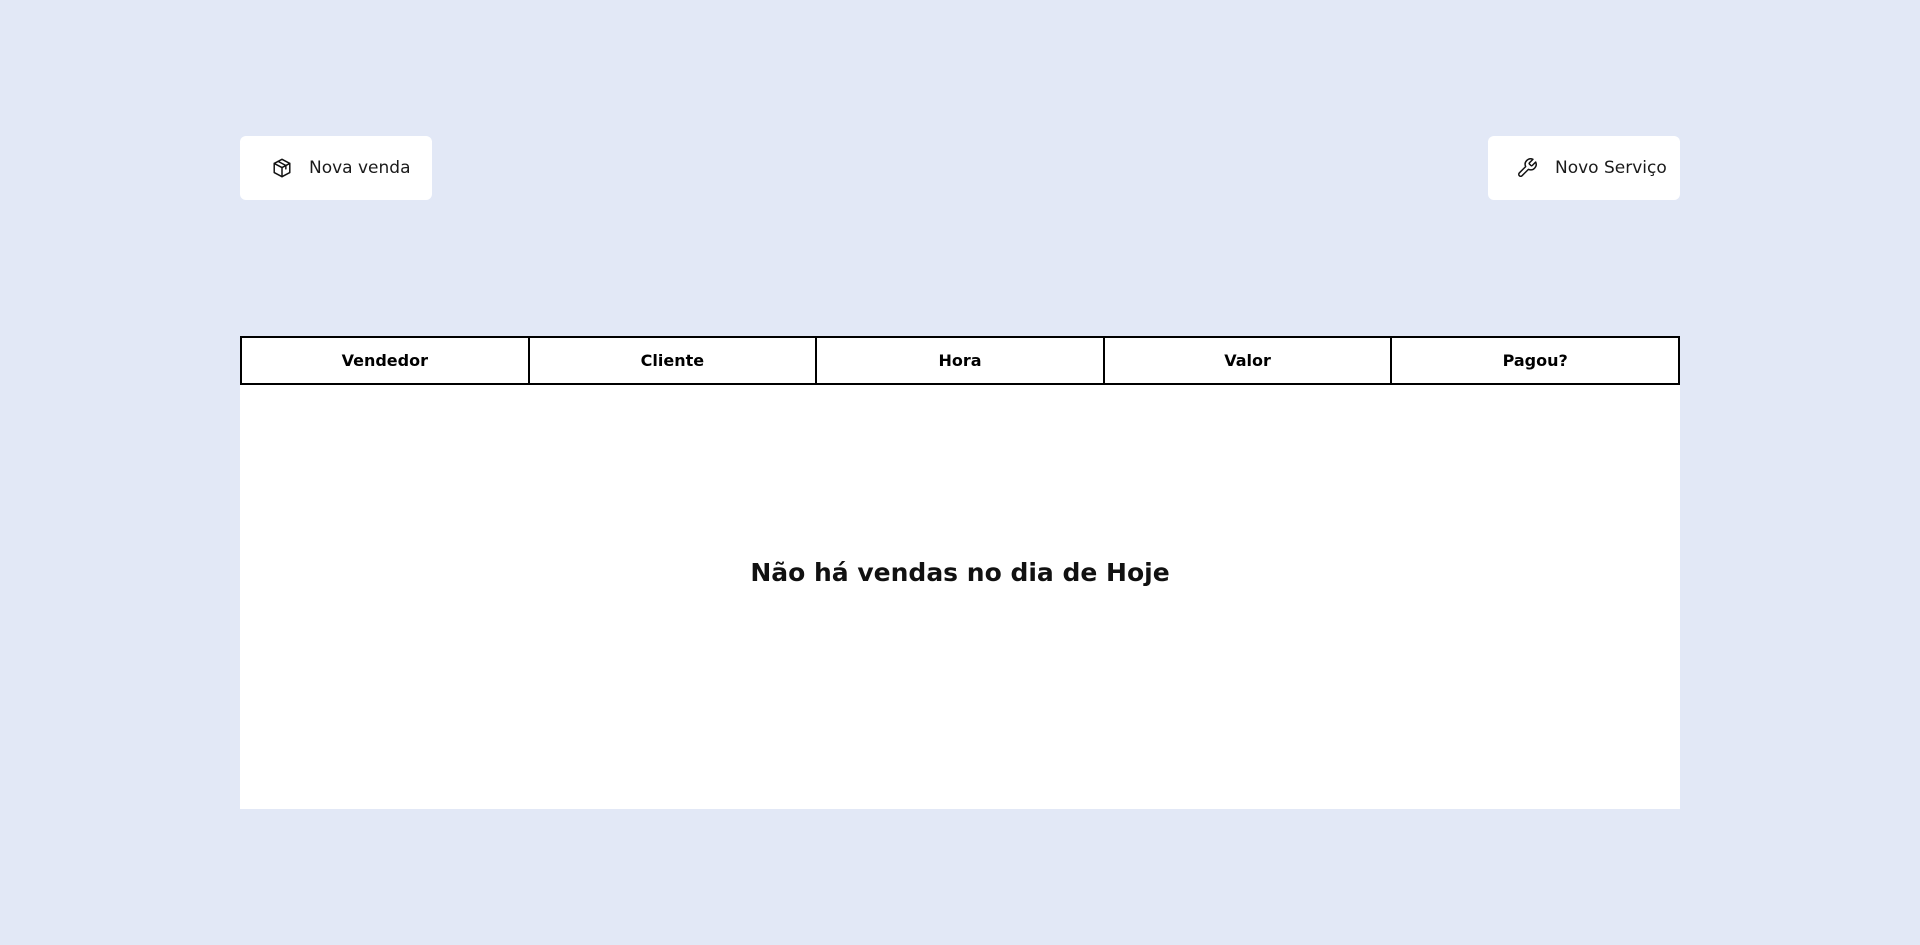 This screenshot has height=945, width=1920. I want to click on column-header-pagou: Pagou?, so click(1535, 360).